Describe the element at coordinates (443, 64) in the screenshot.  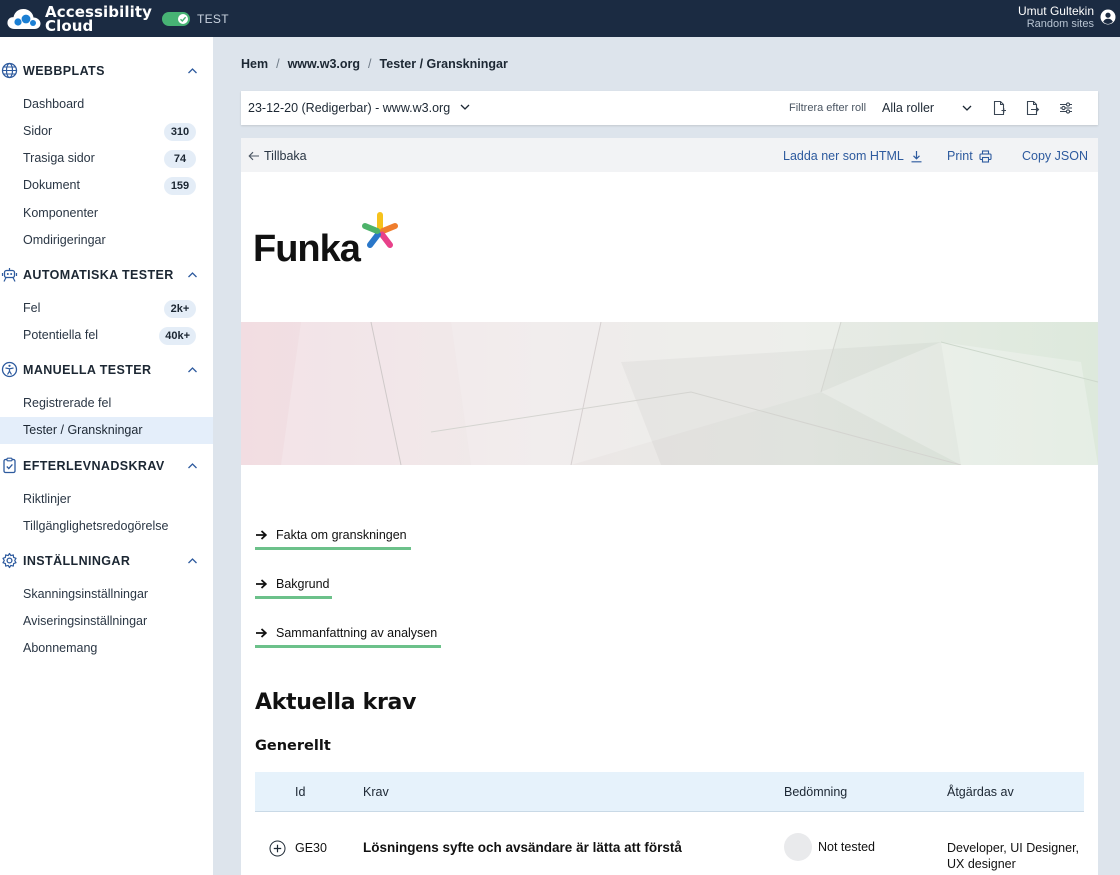
I see `breadcrumb-current: Tester / Granskningar` at that location.